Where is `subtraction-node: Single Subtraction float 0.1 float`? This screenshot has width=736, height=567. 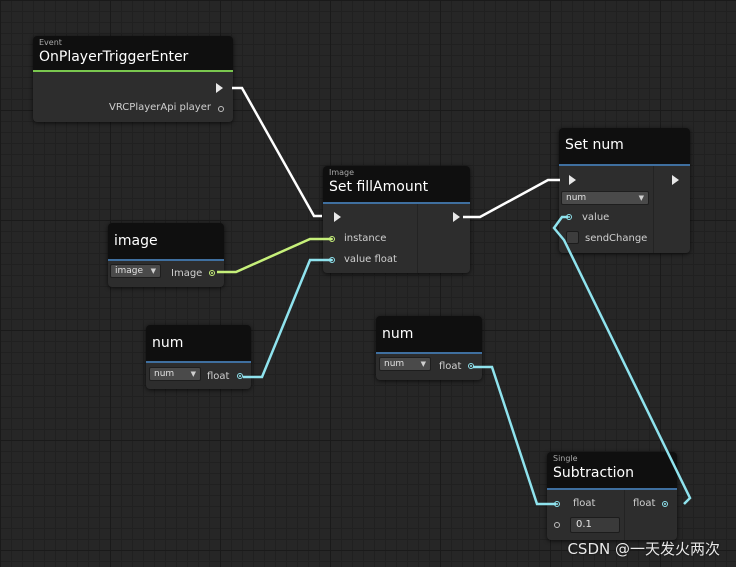 subtraction-node: Single Subtraction float 0.1 float is located at coordinates (612, 496).